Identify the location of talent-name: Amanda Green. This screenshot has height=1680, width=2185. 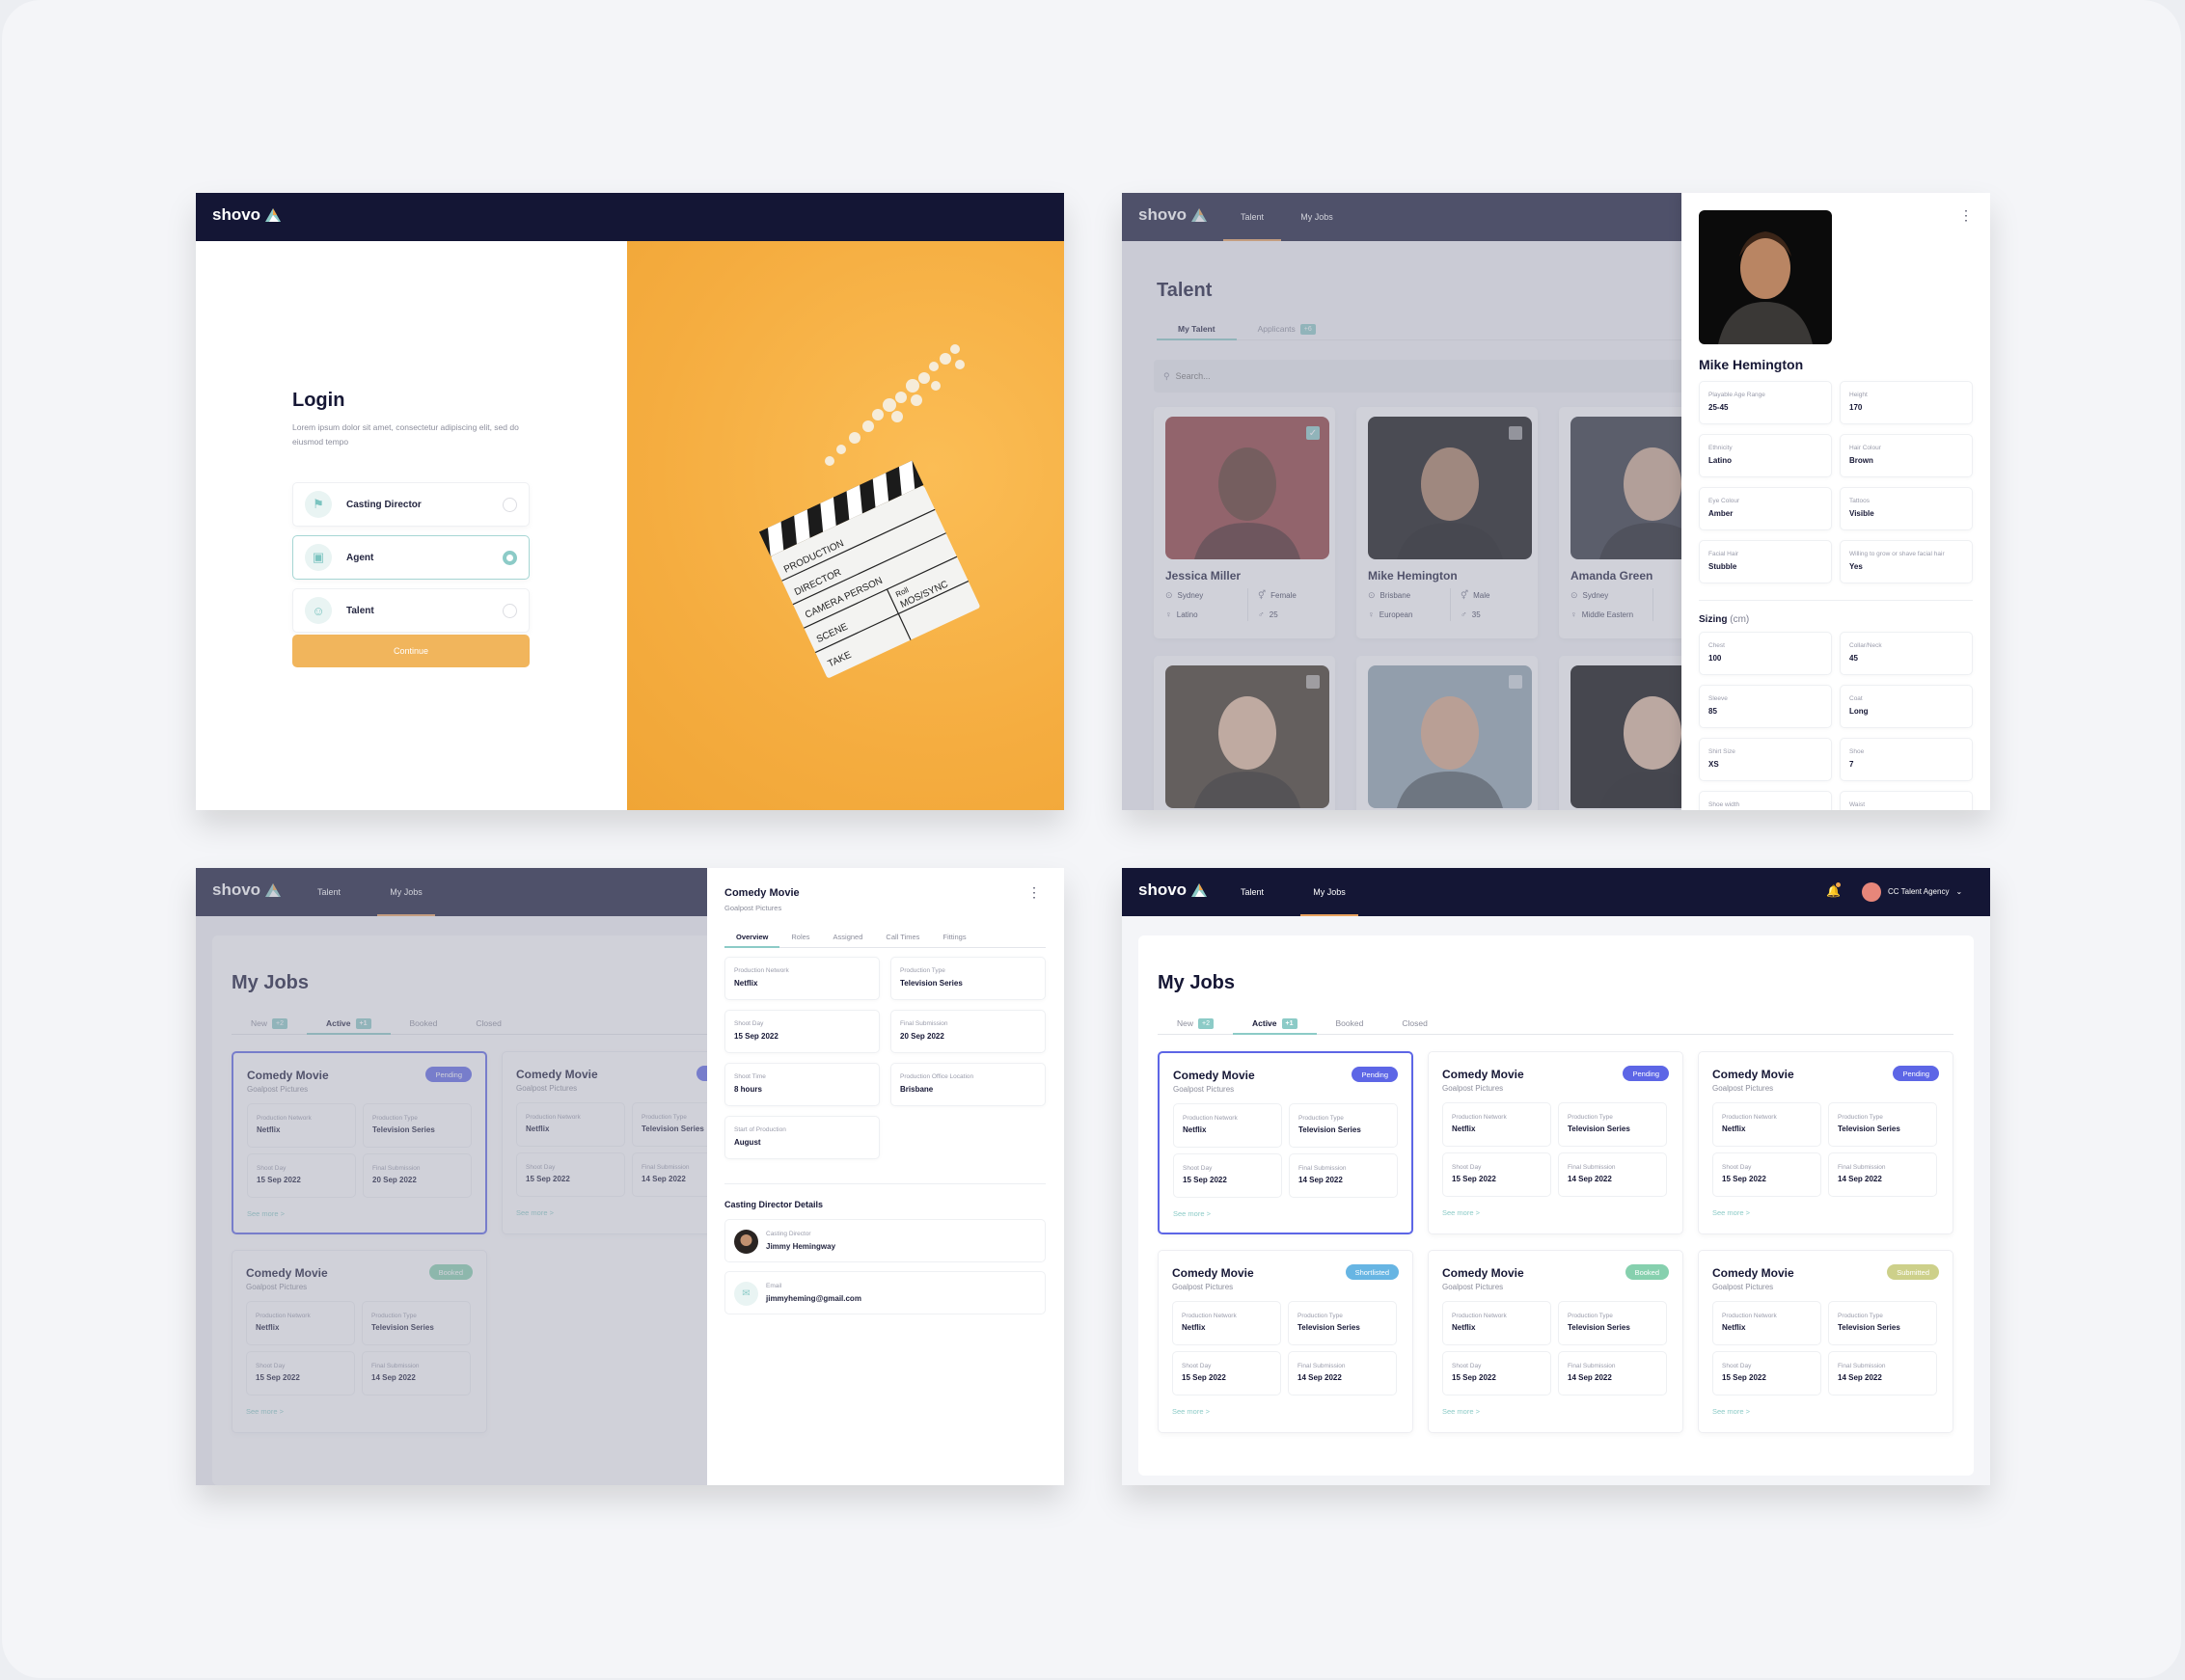
(1612, 576).